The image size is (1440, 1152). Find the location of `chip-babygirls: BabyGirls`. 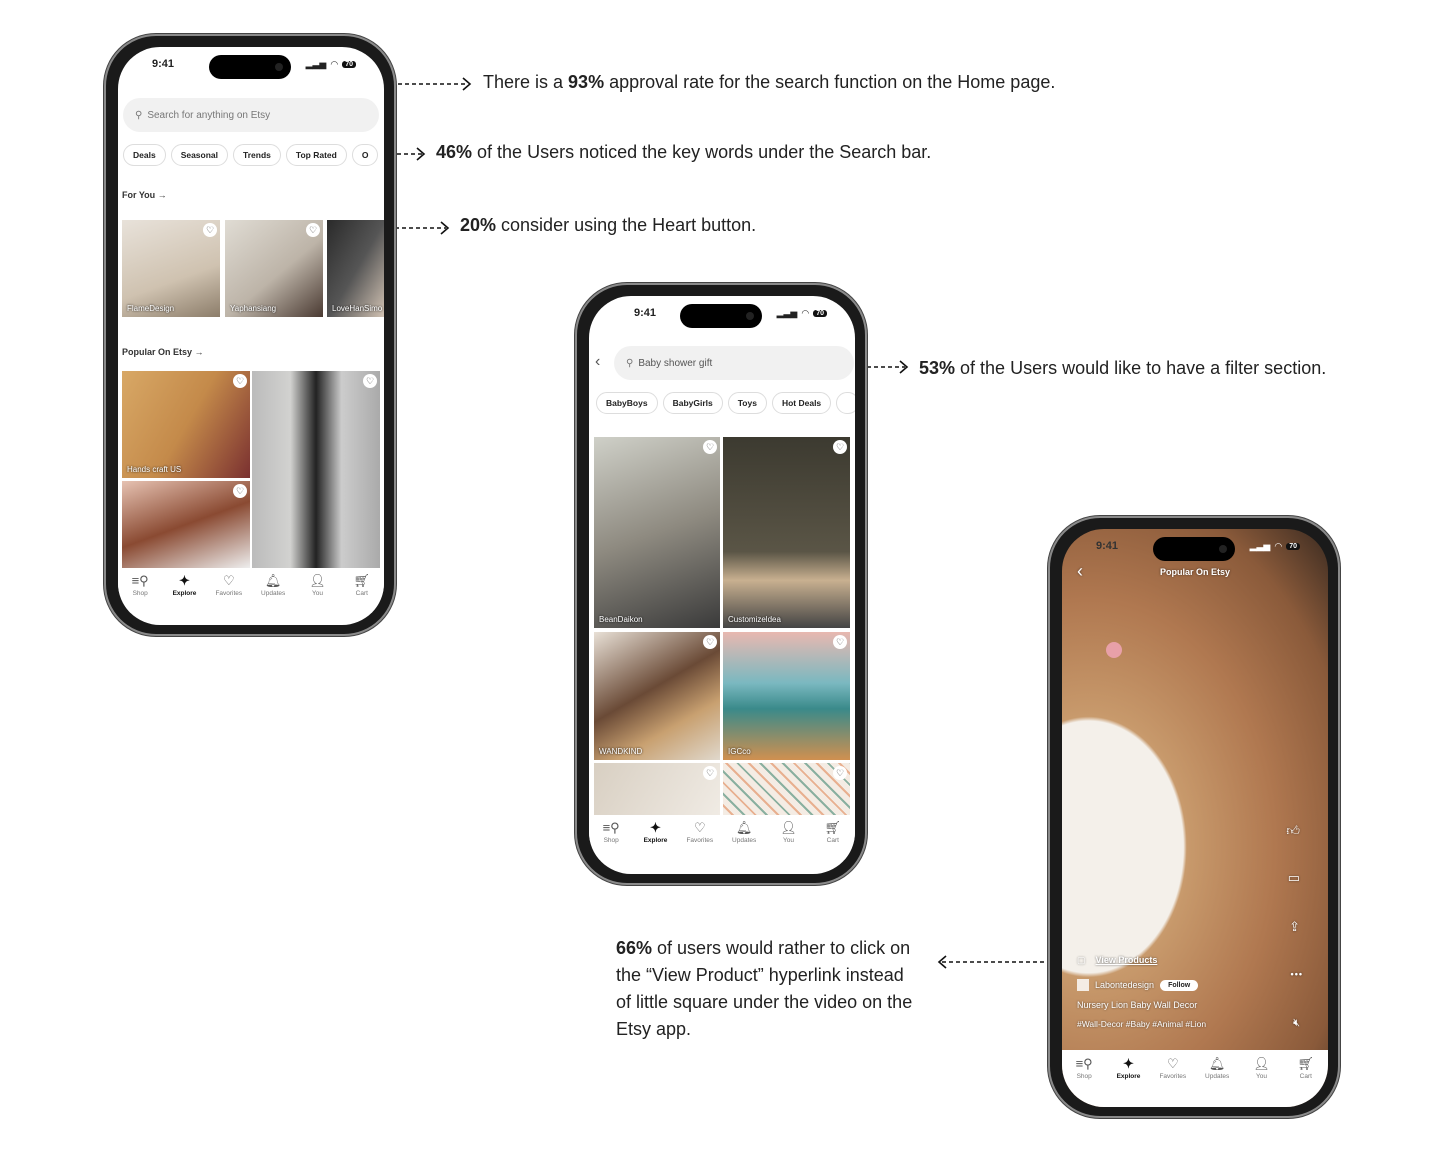

chip-babygirls: BabyGirls is located at coordinates (692, 403).